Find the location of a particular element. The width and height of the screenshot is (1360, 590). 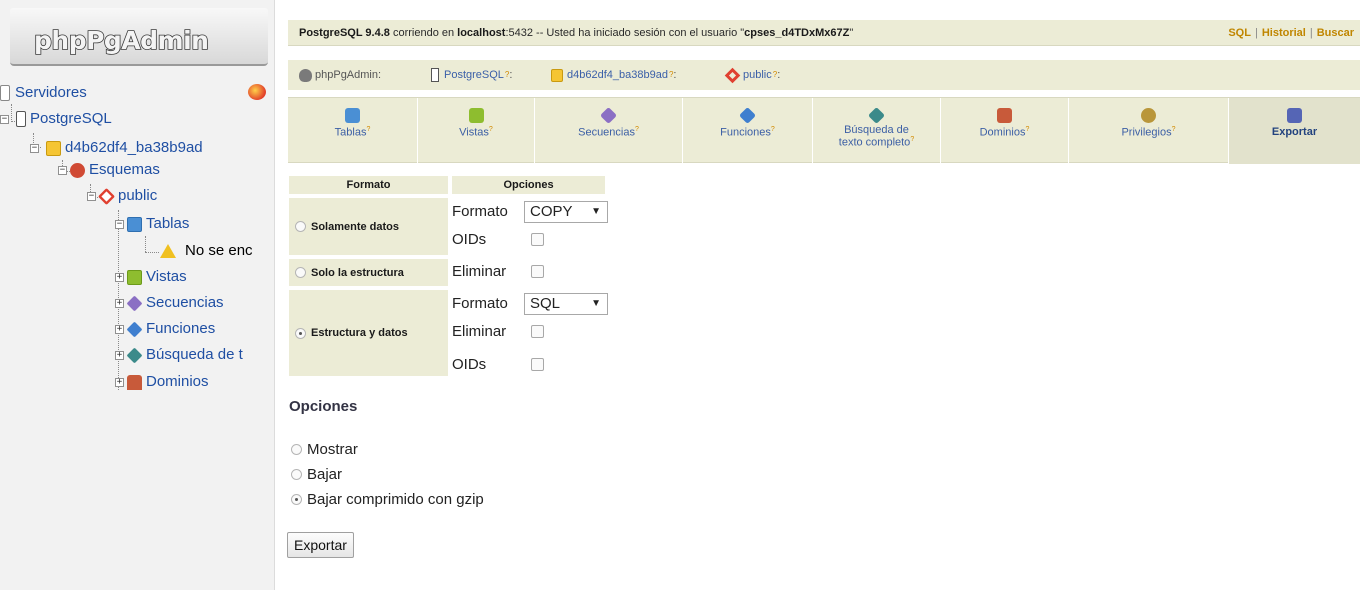

data-format-select: COPY ▼ is located at coordinates (566, 212).